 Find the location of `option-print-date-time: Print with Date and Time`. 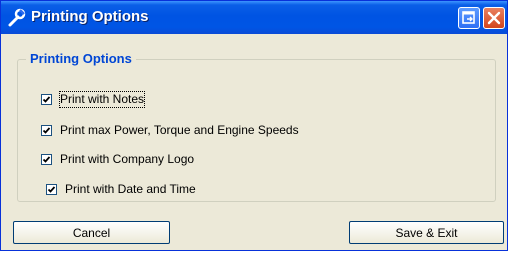

option-print-date-time: Print with Date and Time is located at coordinates (121, 189).